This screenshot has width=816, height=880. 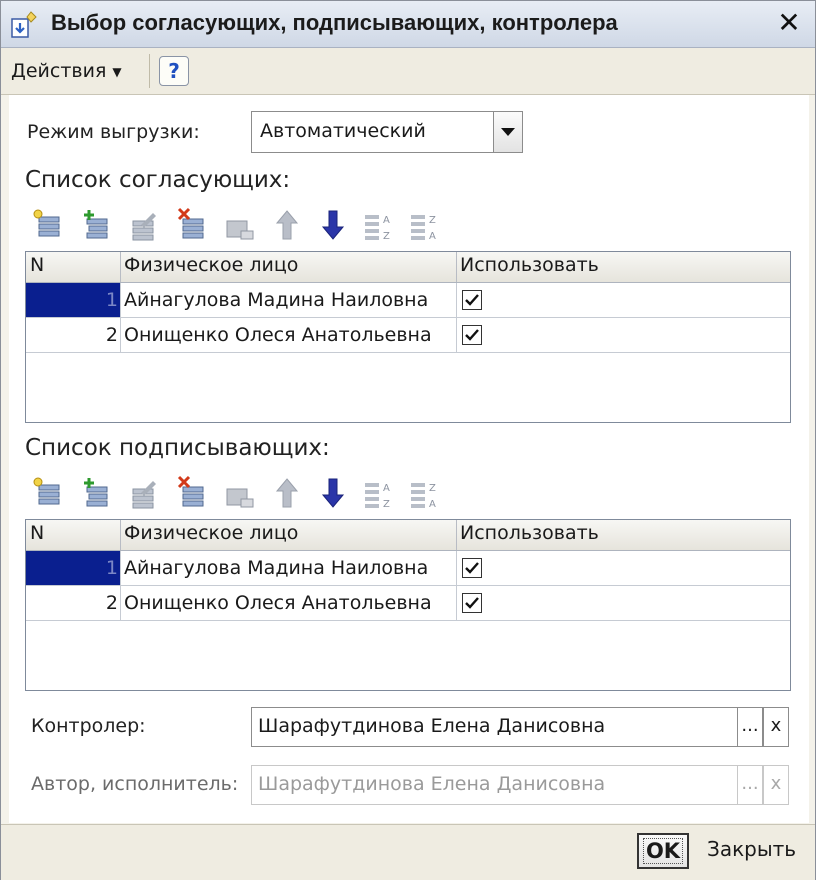 I want to click on controller-label: Контролер:, so click(x=88, y=726).